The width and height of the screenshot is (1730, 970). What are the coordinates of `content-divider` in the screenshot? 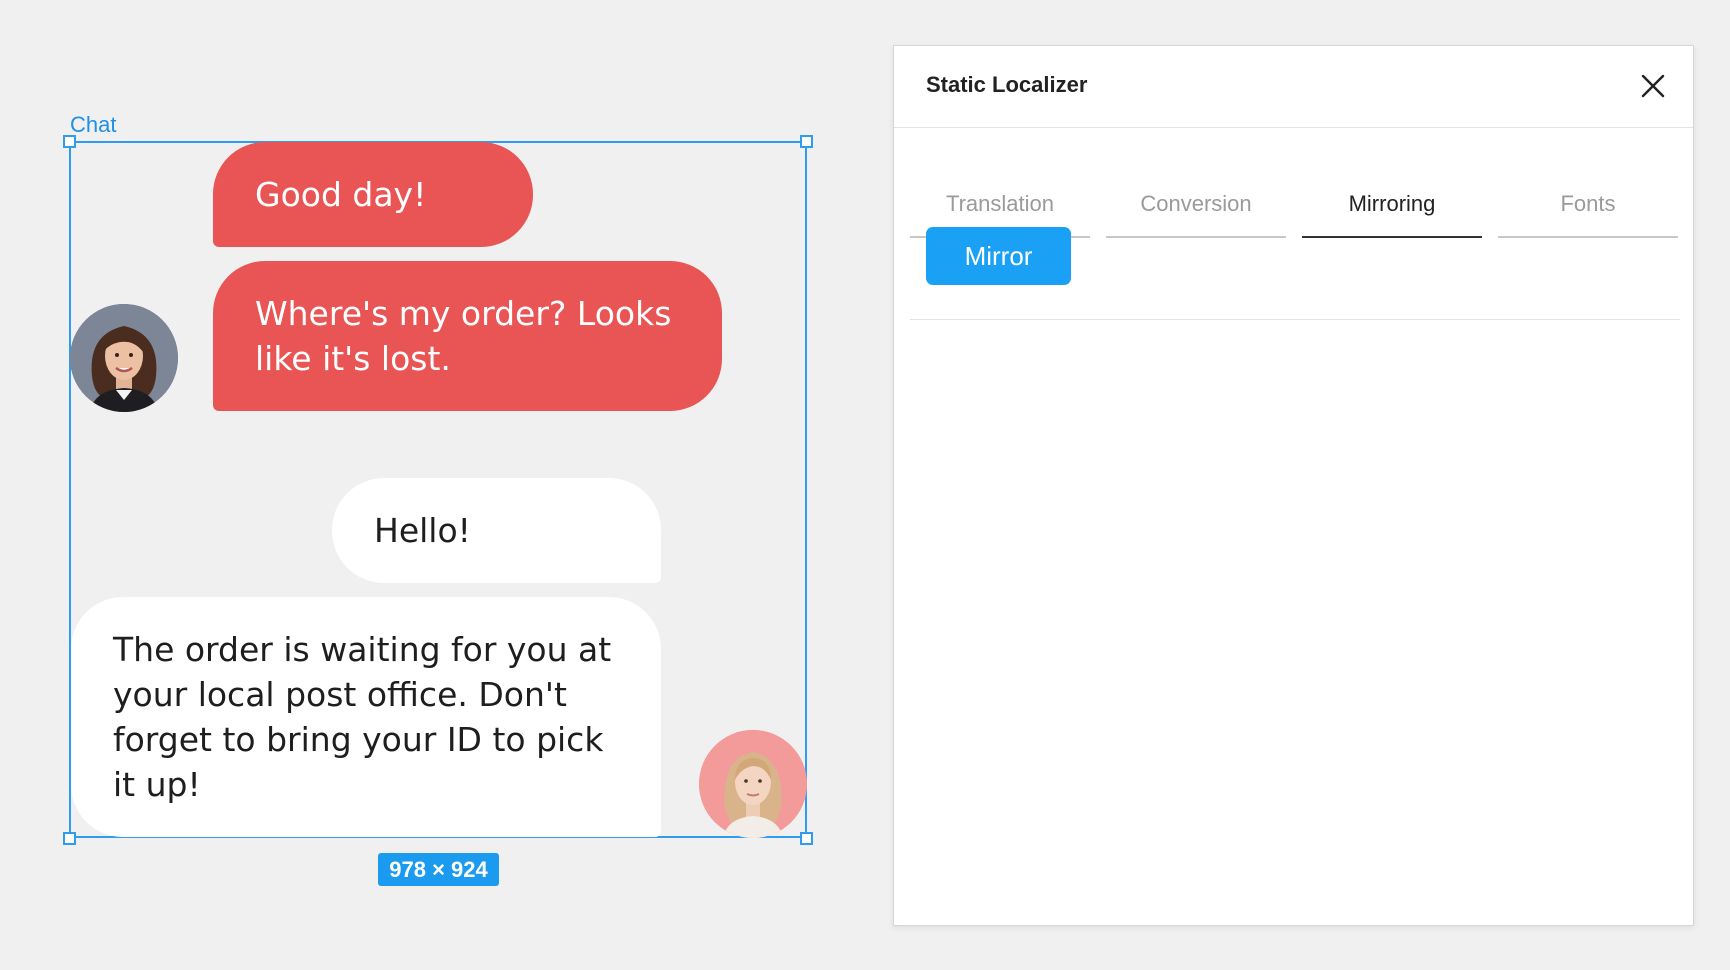 It's located at (1295, 319).